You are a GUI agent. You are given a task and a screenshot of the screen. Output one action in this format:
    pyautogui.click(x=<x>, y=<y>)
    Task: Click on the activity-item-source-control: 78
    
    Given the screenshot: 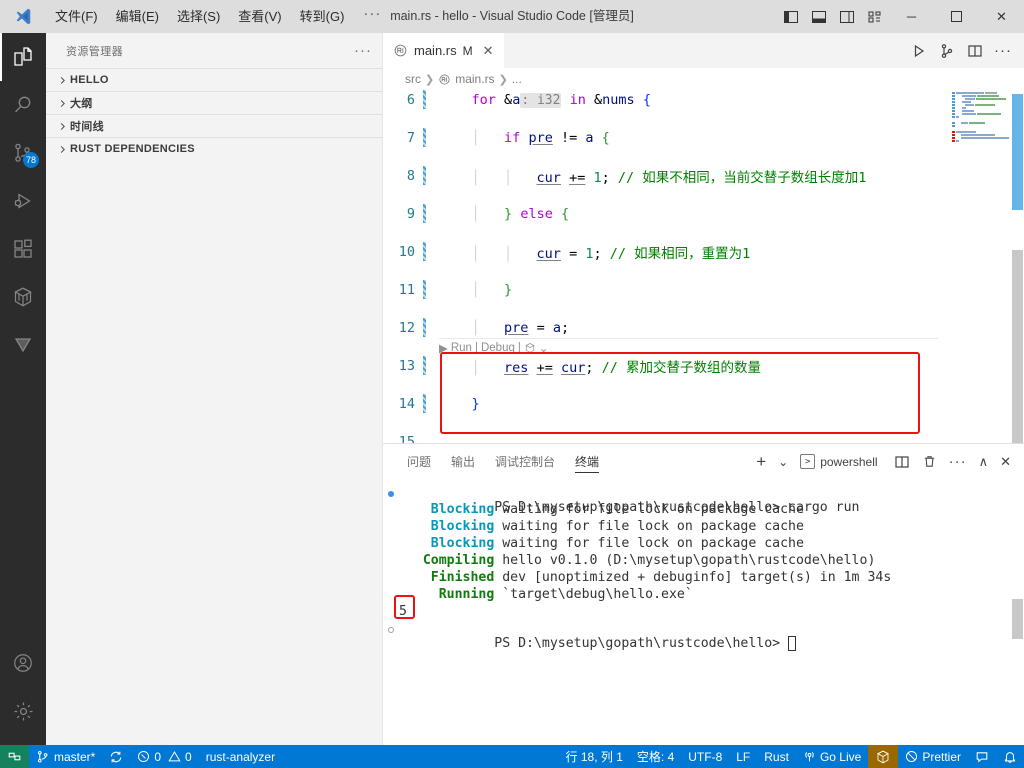 What is the action you would take?
    pyautogui.click(x=23, y=153)
    